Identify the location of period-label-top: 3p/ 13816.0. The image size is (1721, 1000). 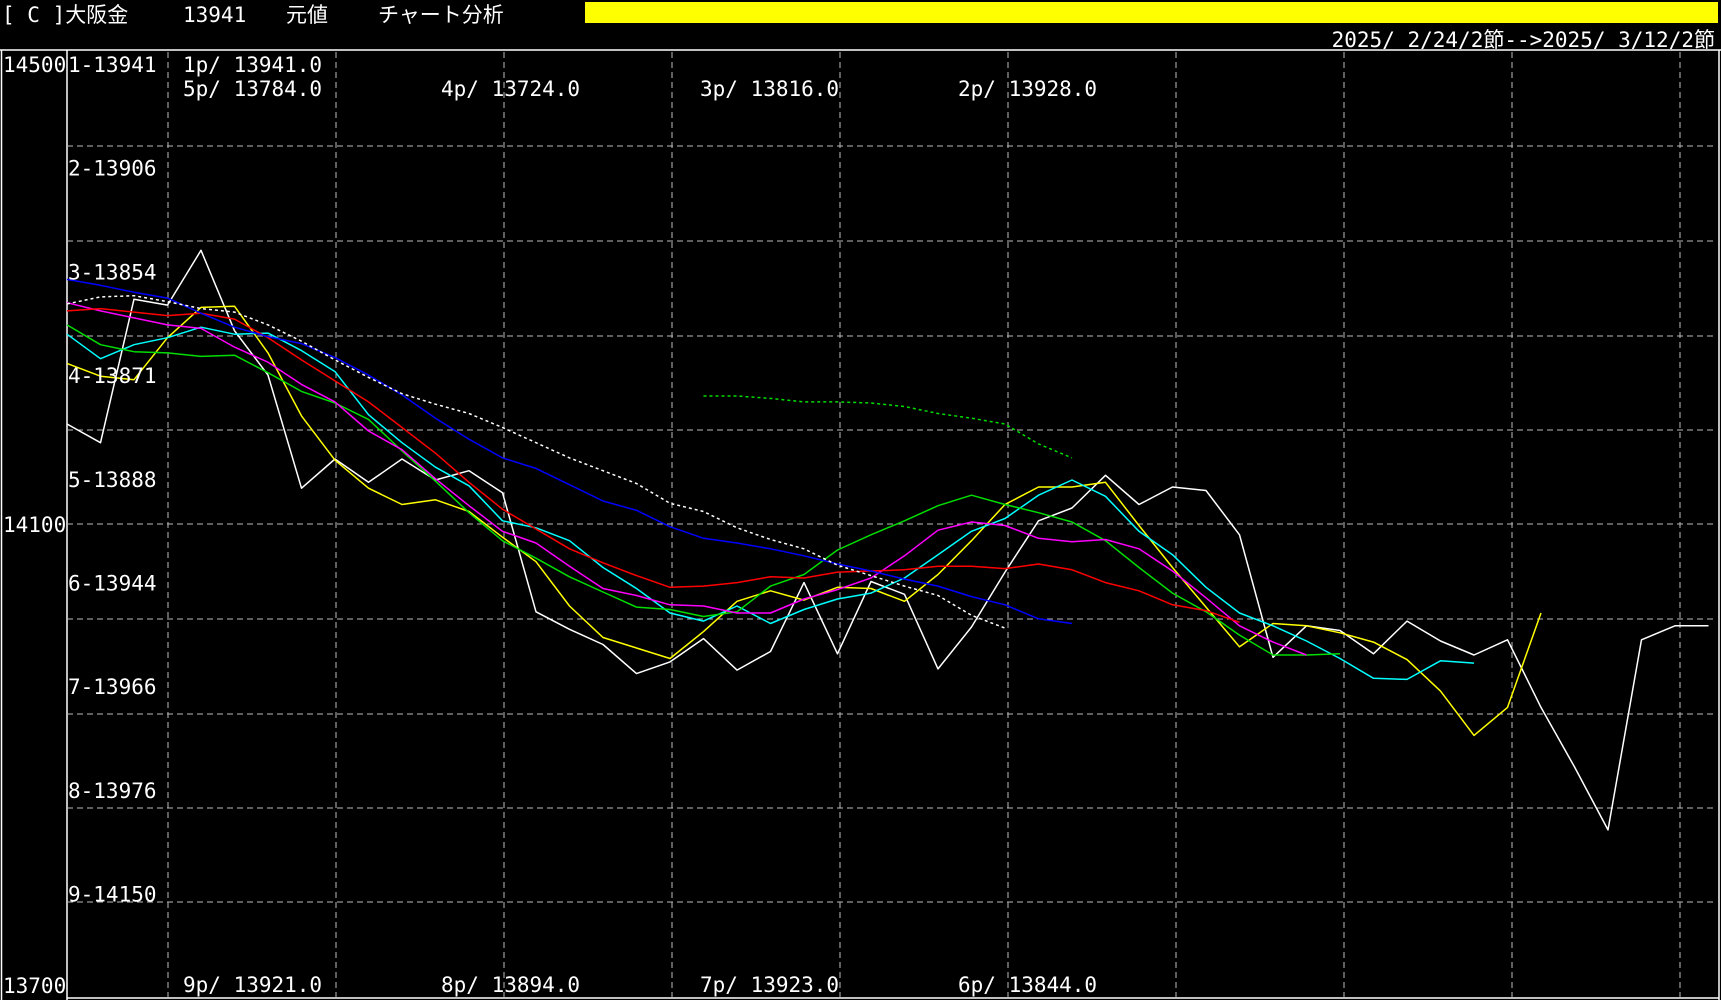
(769, 89).